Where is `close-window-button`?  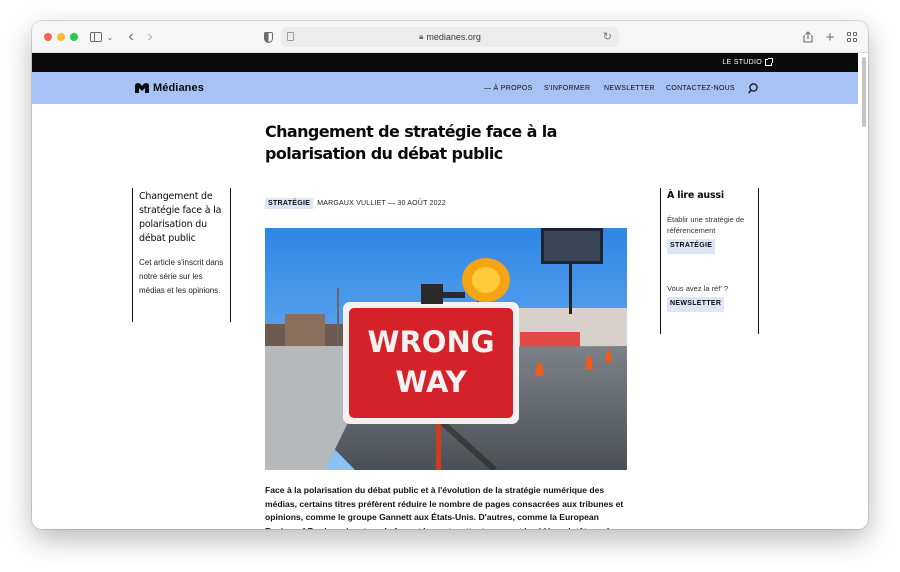 close-window-button is located at coordinates (48, 37).